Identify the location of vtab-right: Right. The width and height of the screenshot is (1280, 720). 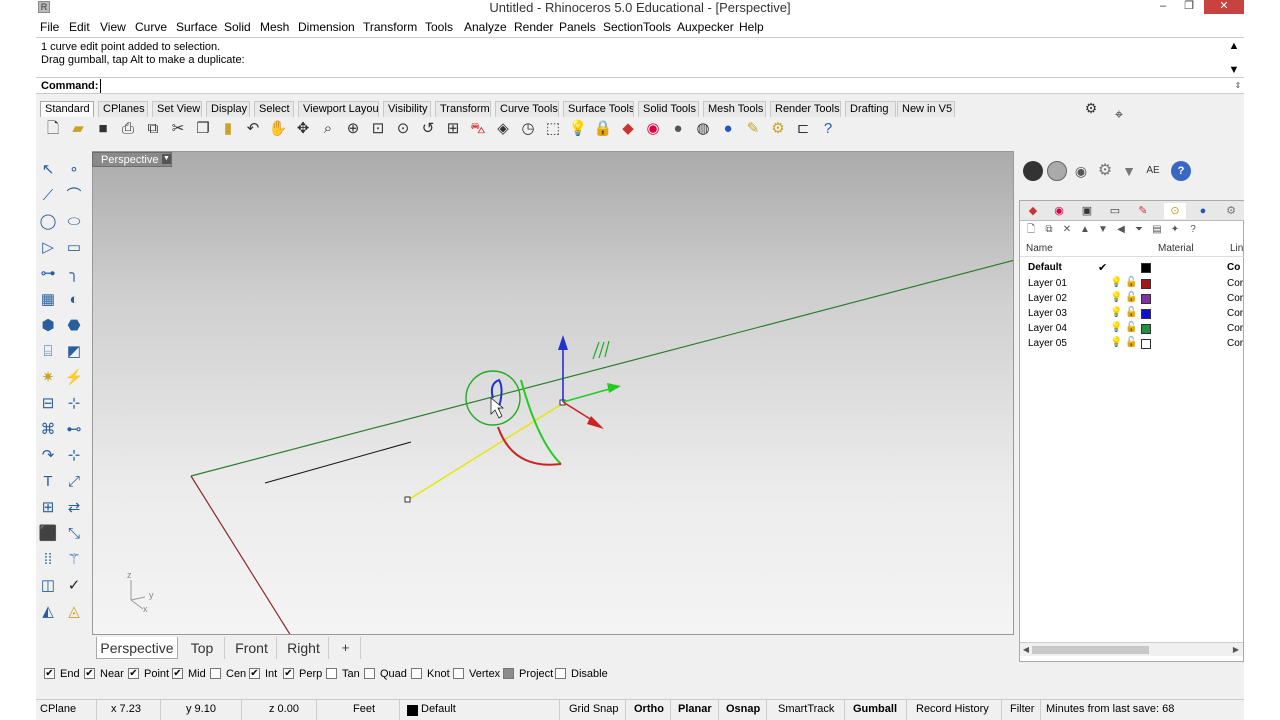
(304, 648).